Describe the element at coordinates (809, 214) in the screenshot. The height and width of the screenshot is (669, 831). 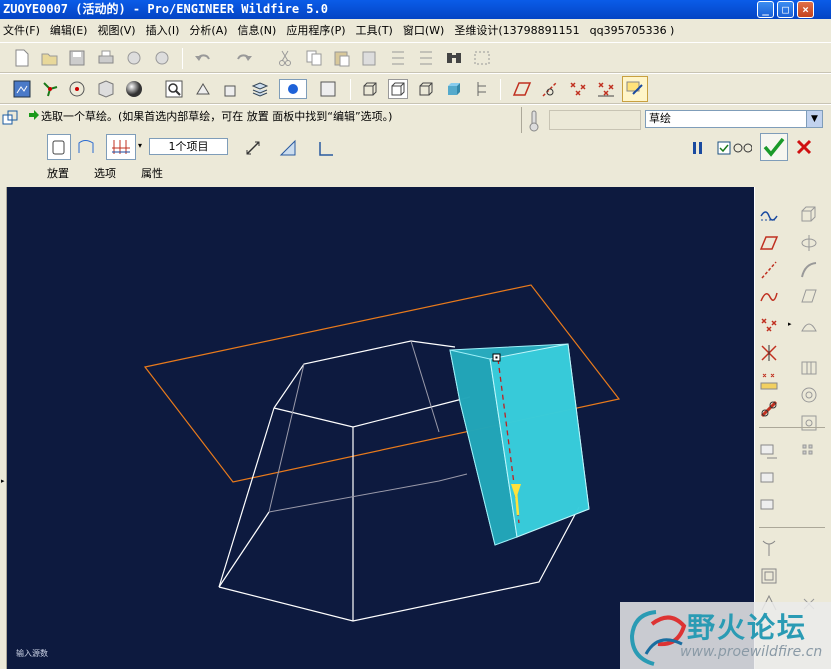
I see `extrude-icon` at that location.